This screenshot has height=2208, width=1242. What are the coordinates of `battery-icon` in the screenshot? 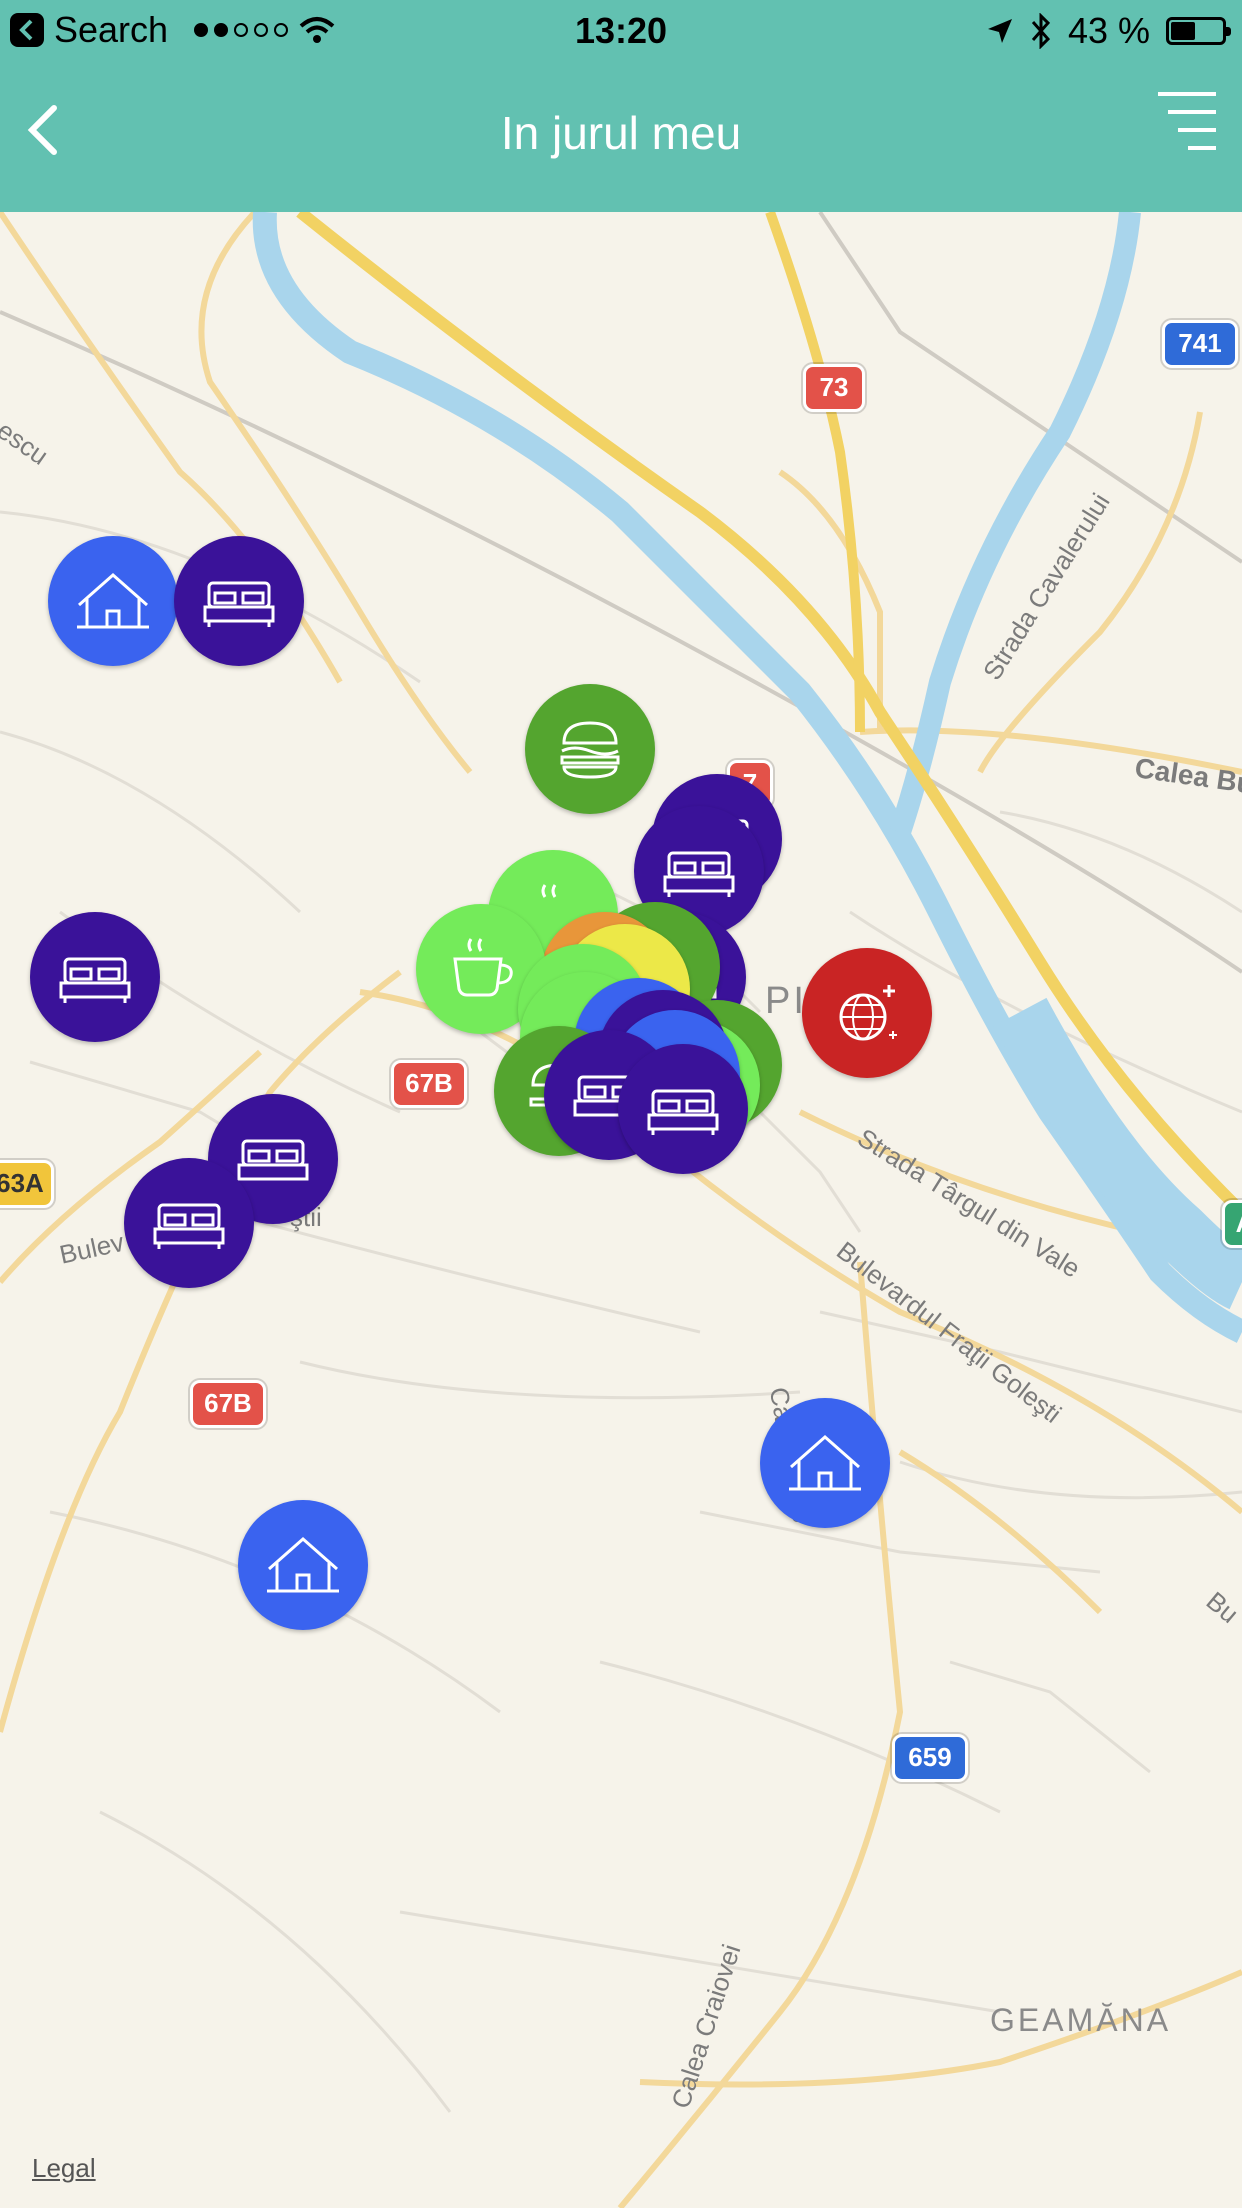 It's located at (1198, 31).